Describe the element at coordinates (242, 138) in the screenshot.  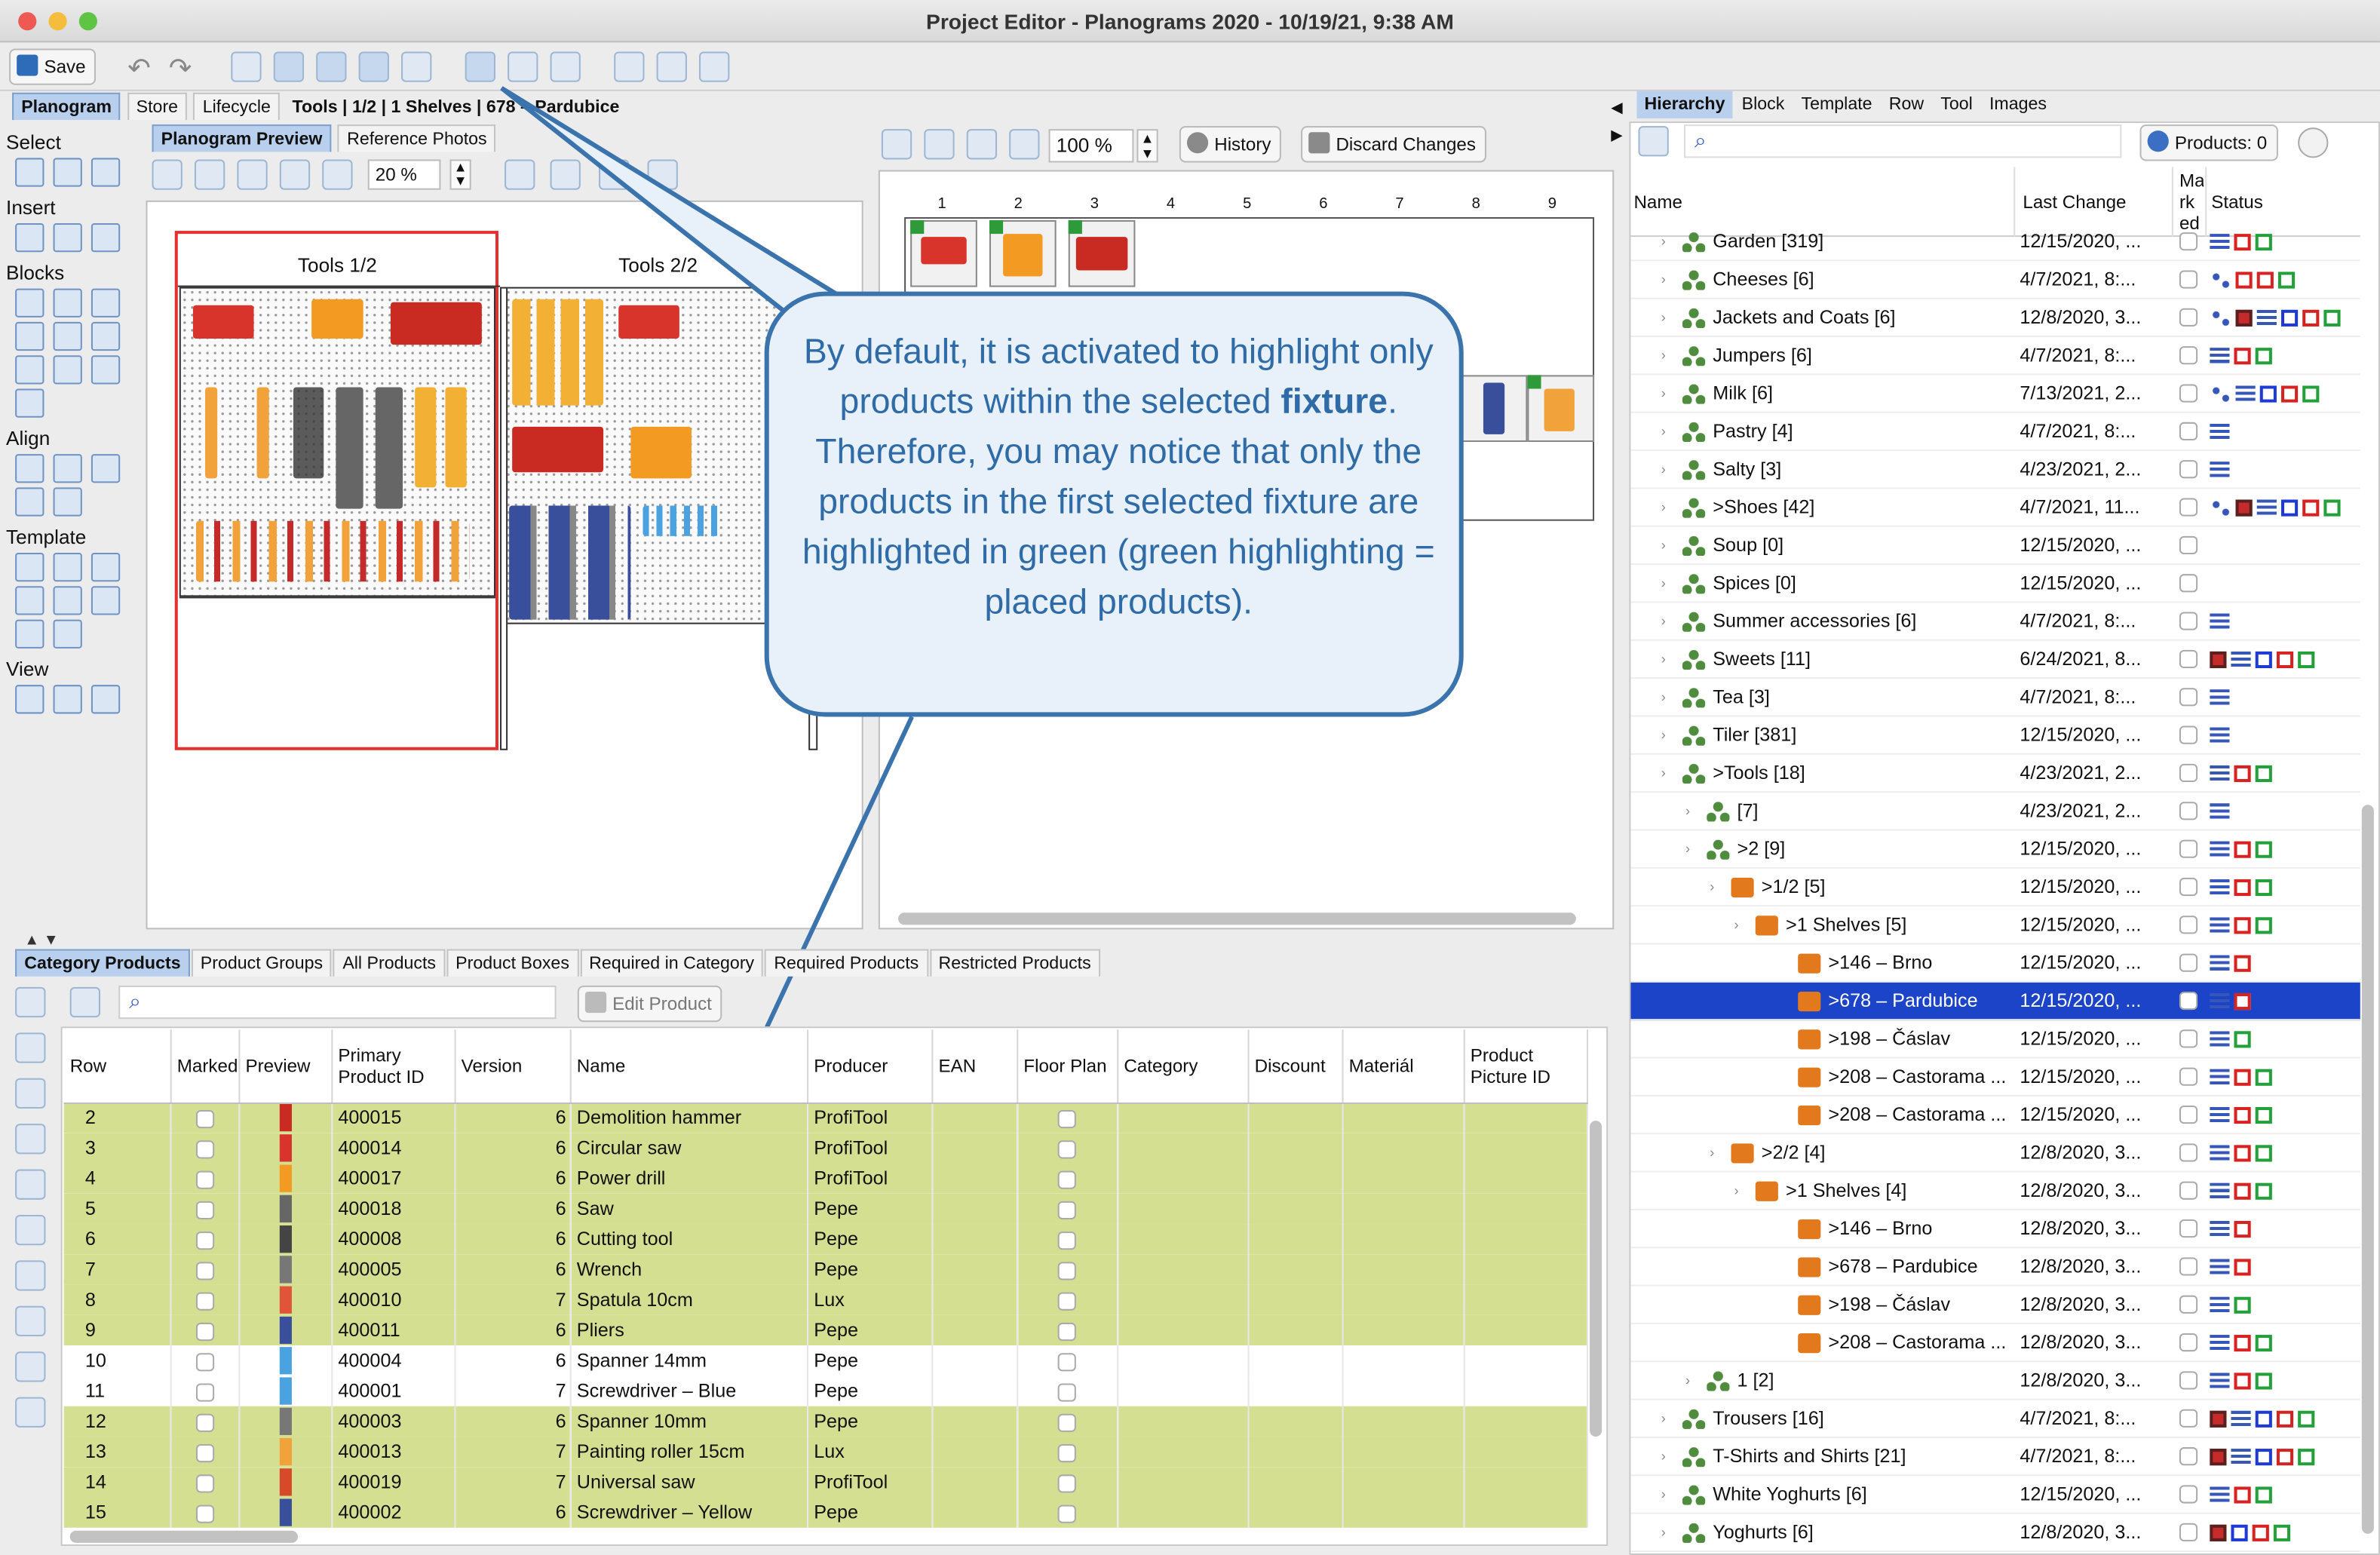
I see `tab-planogram-preview: Planogram Preview` at that location.